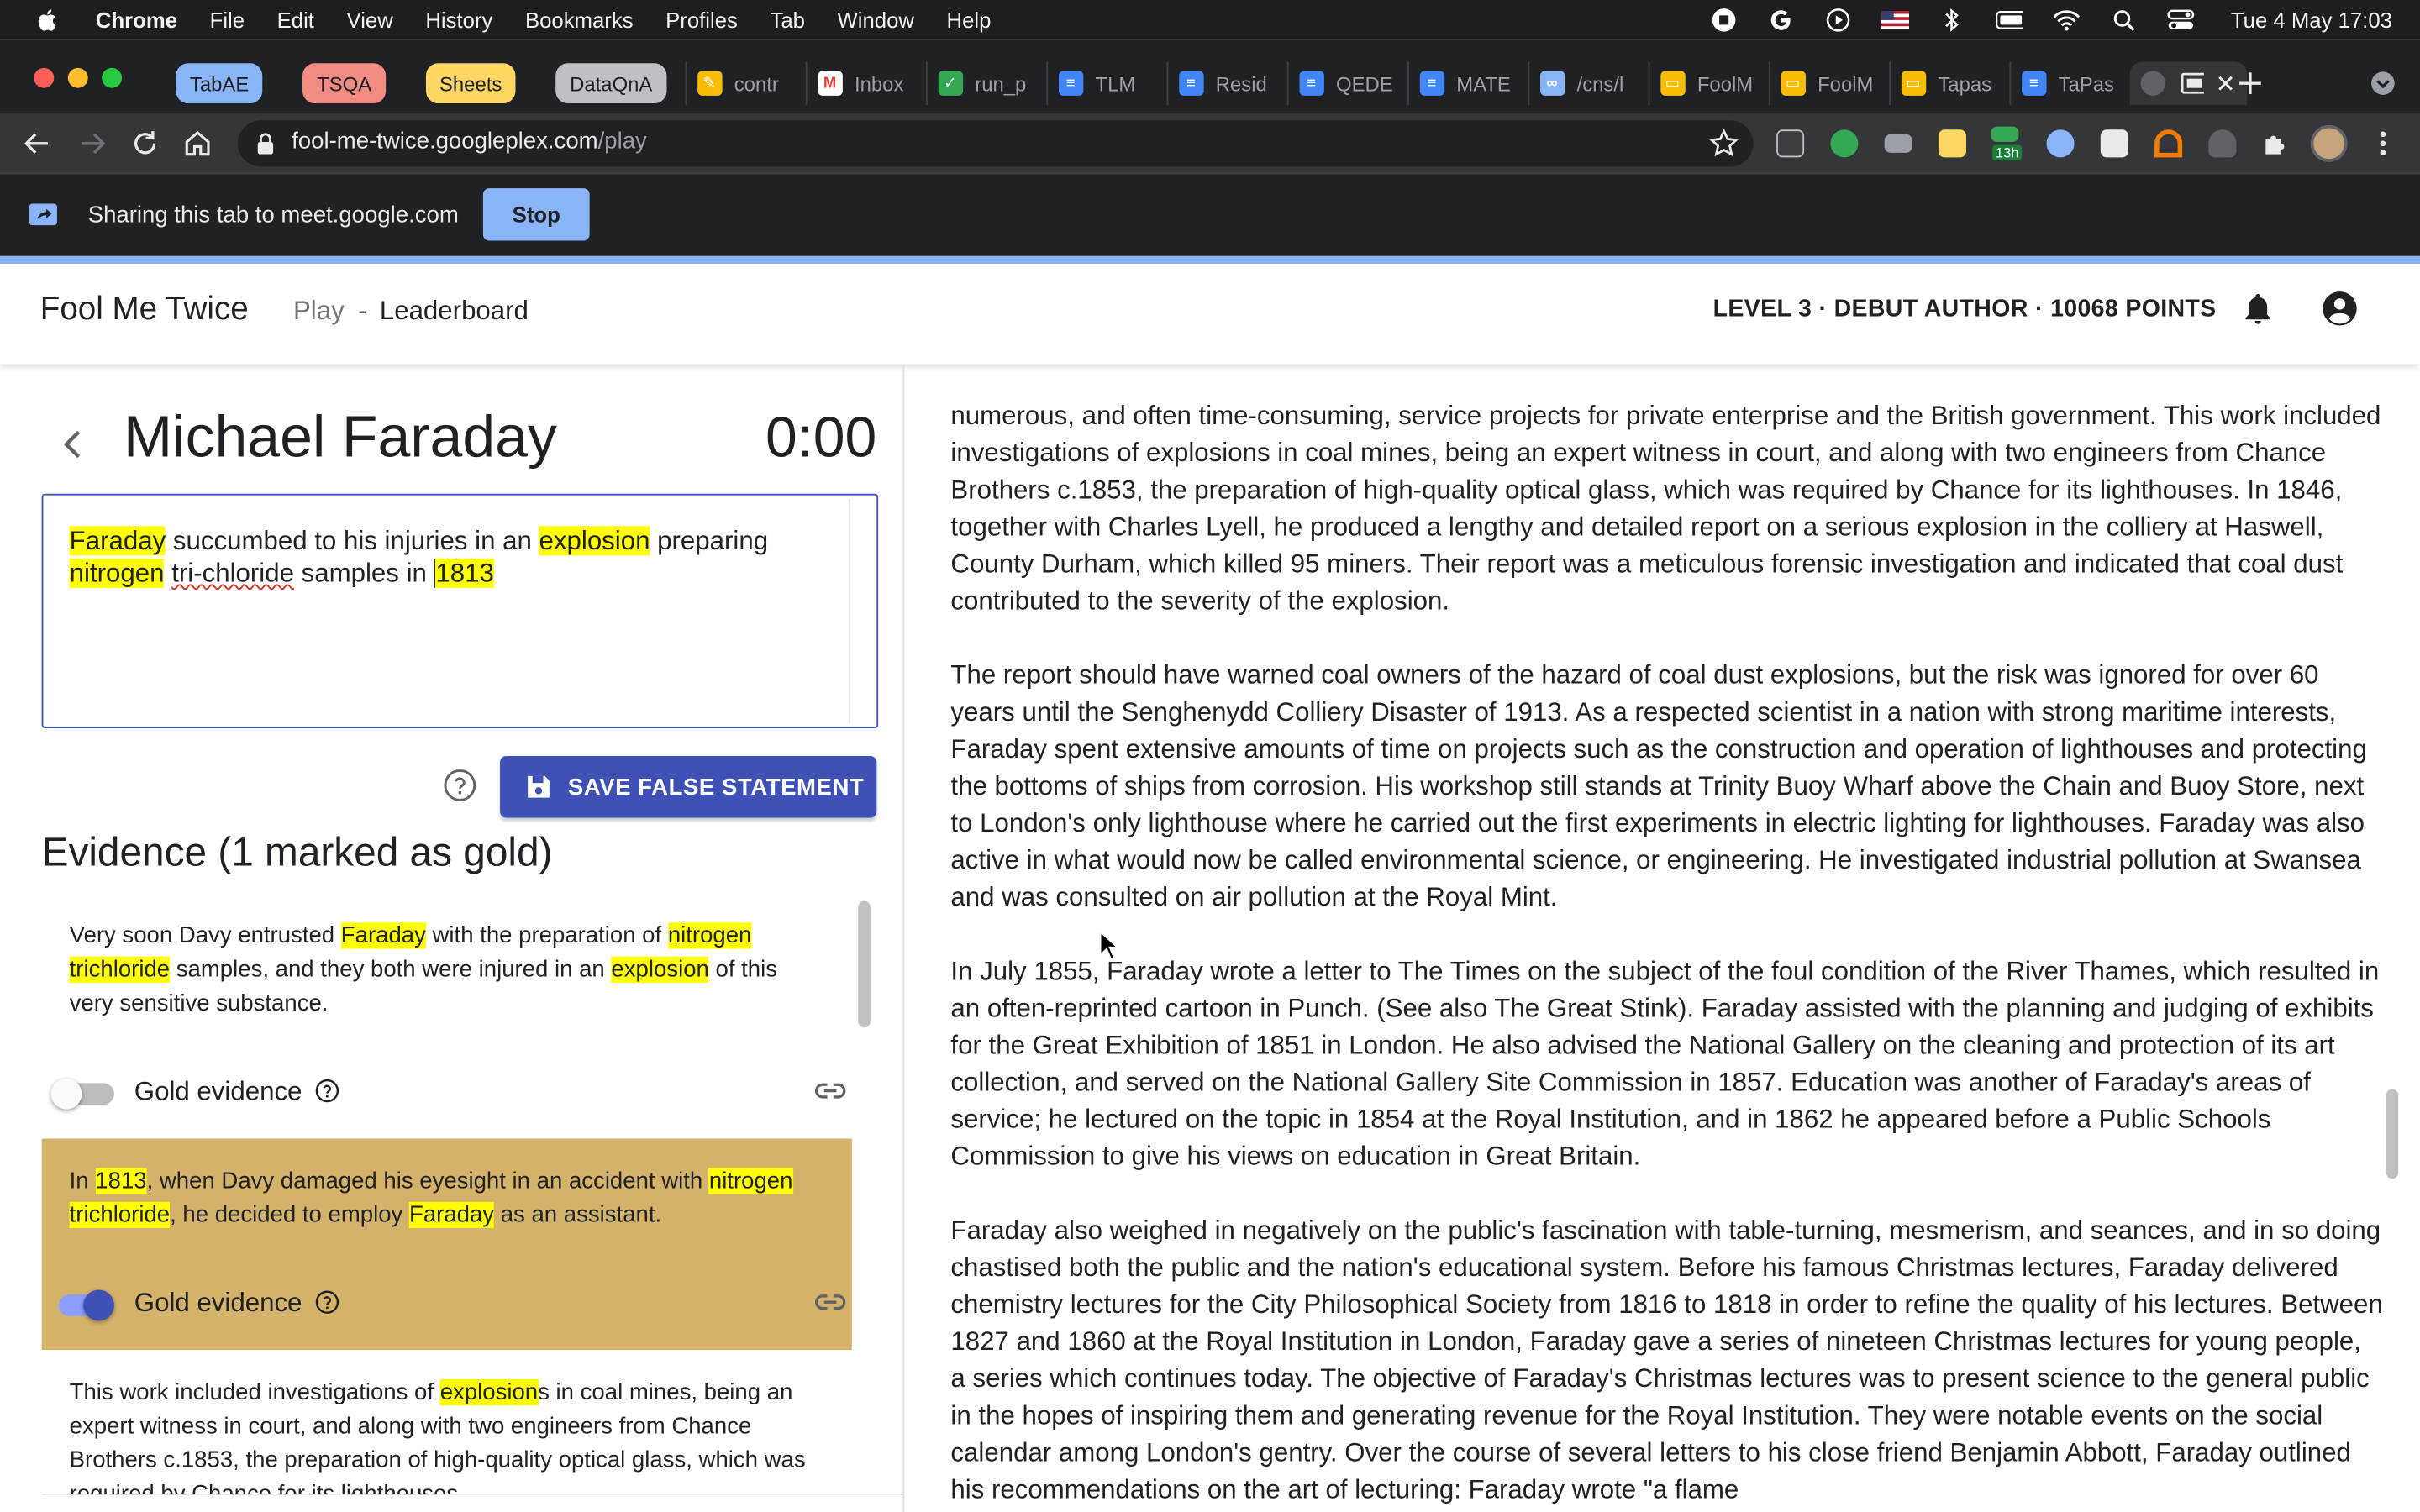  Describe the element at coordinates (1895, 20) in the screenshot. I see `flag-icon` at that location.